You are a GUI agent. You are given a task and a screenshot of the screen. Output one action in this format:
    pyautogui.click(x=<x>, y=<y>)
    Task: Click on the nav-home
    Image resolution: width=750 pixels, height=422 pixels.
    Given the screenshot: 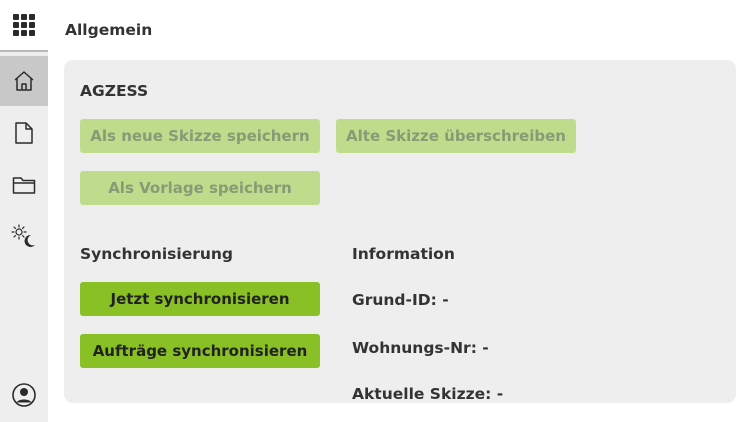 What is the action you would take?
    pyautogui.click(x=24, y=81)
    